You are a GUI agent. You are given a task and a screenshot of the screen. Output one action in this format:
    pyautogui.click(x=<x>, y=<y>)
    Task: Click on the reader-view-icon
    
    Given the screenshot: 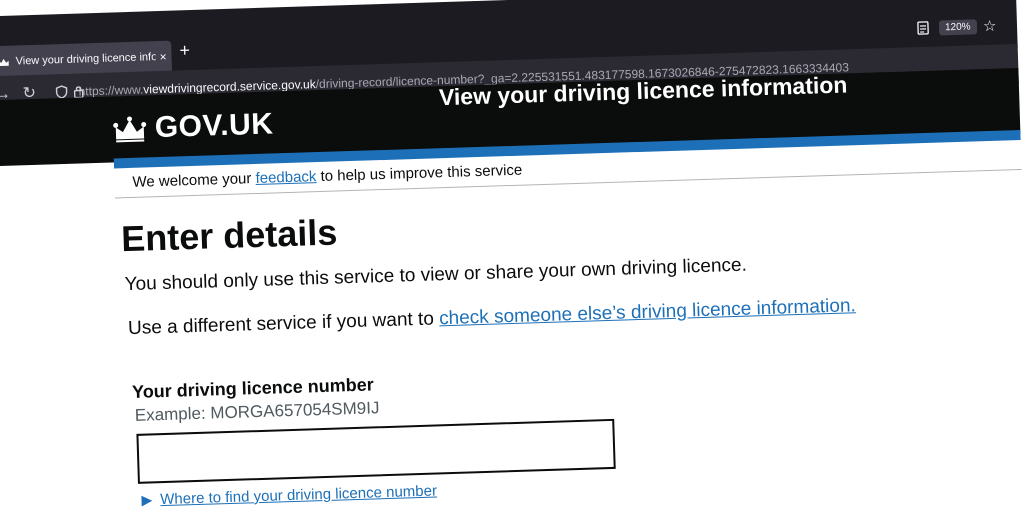 What is the action you would take?
    pyautogui.click(x=923, y=28)
    